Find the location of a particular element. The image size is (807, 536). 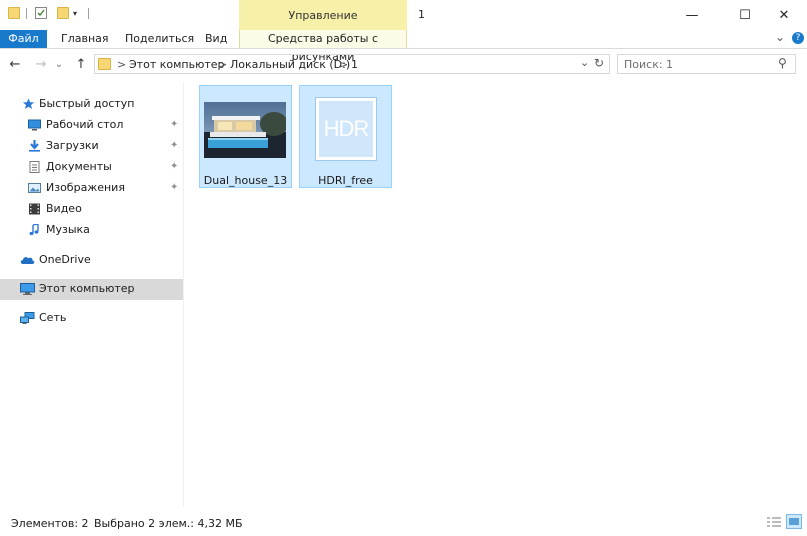

cloud-icon is located at coordinates (27, 260).